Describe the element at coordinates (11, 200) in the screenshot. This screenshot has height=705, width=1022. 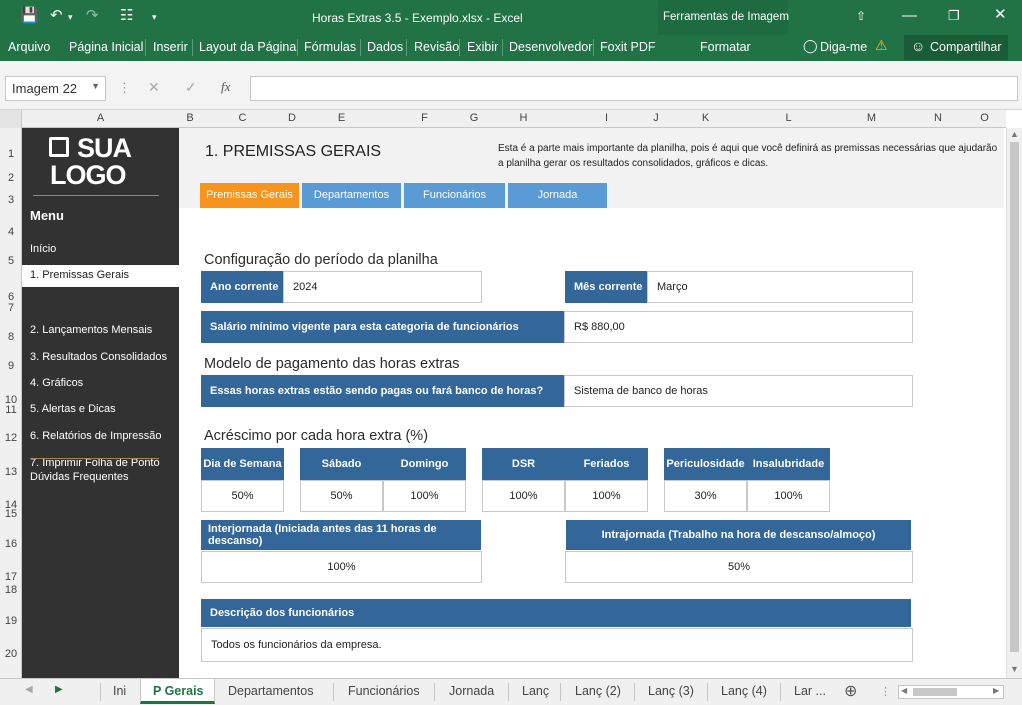
I see `row-header: 3` at that location.